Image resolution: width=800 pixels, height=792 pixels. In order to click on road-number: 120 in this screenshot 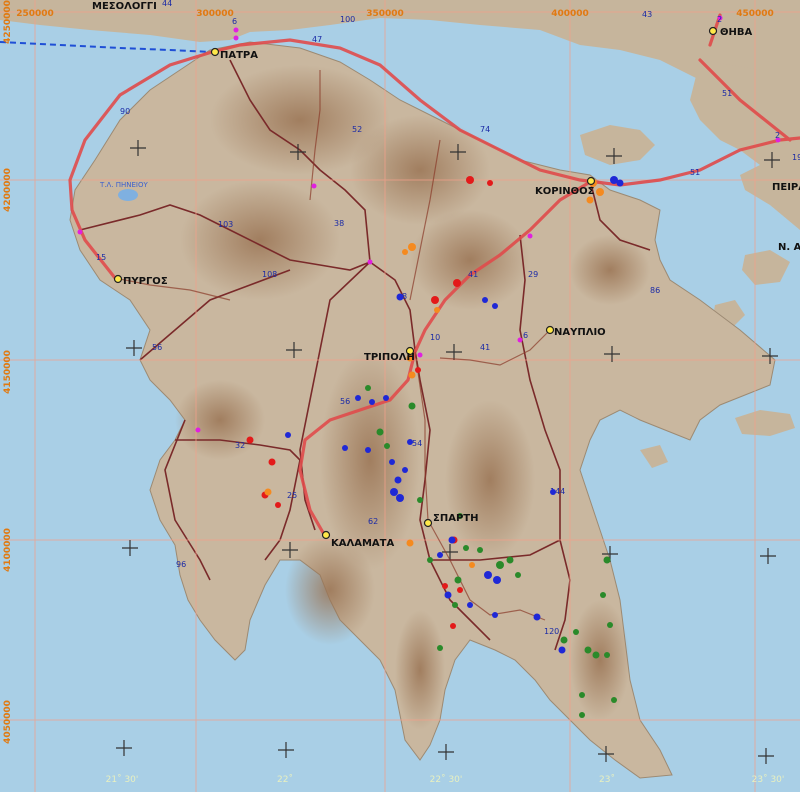, I will do `click(551, 631)`.